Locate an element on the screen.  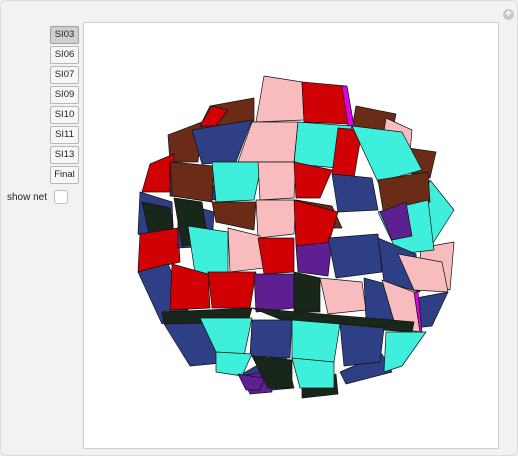
stage-button-si10: SI10 is located at coordinates (64, 115).